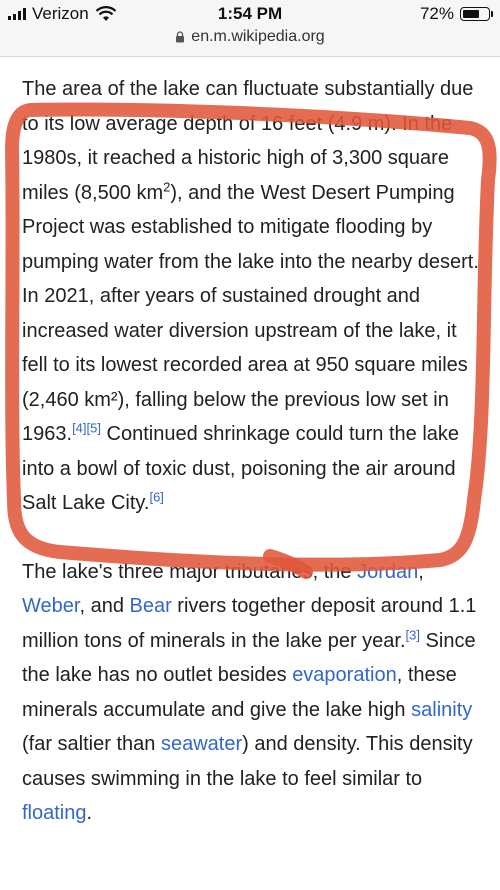  Describe the element at coordinates (94, 427) in the screenshot. I see `citation-5: [5]` at that location.